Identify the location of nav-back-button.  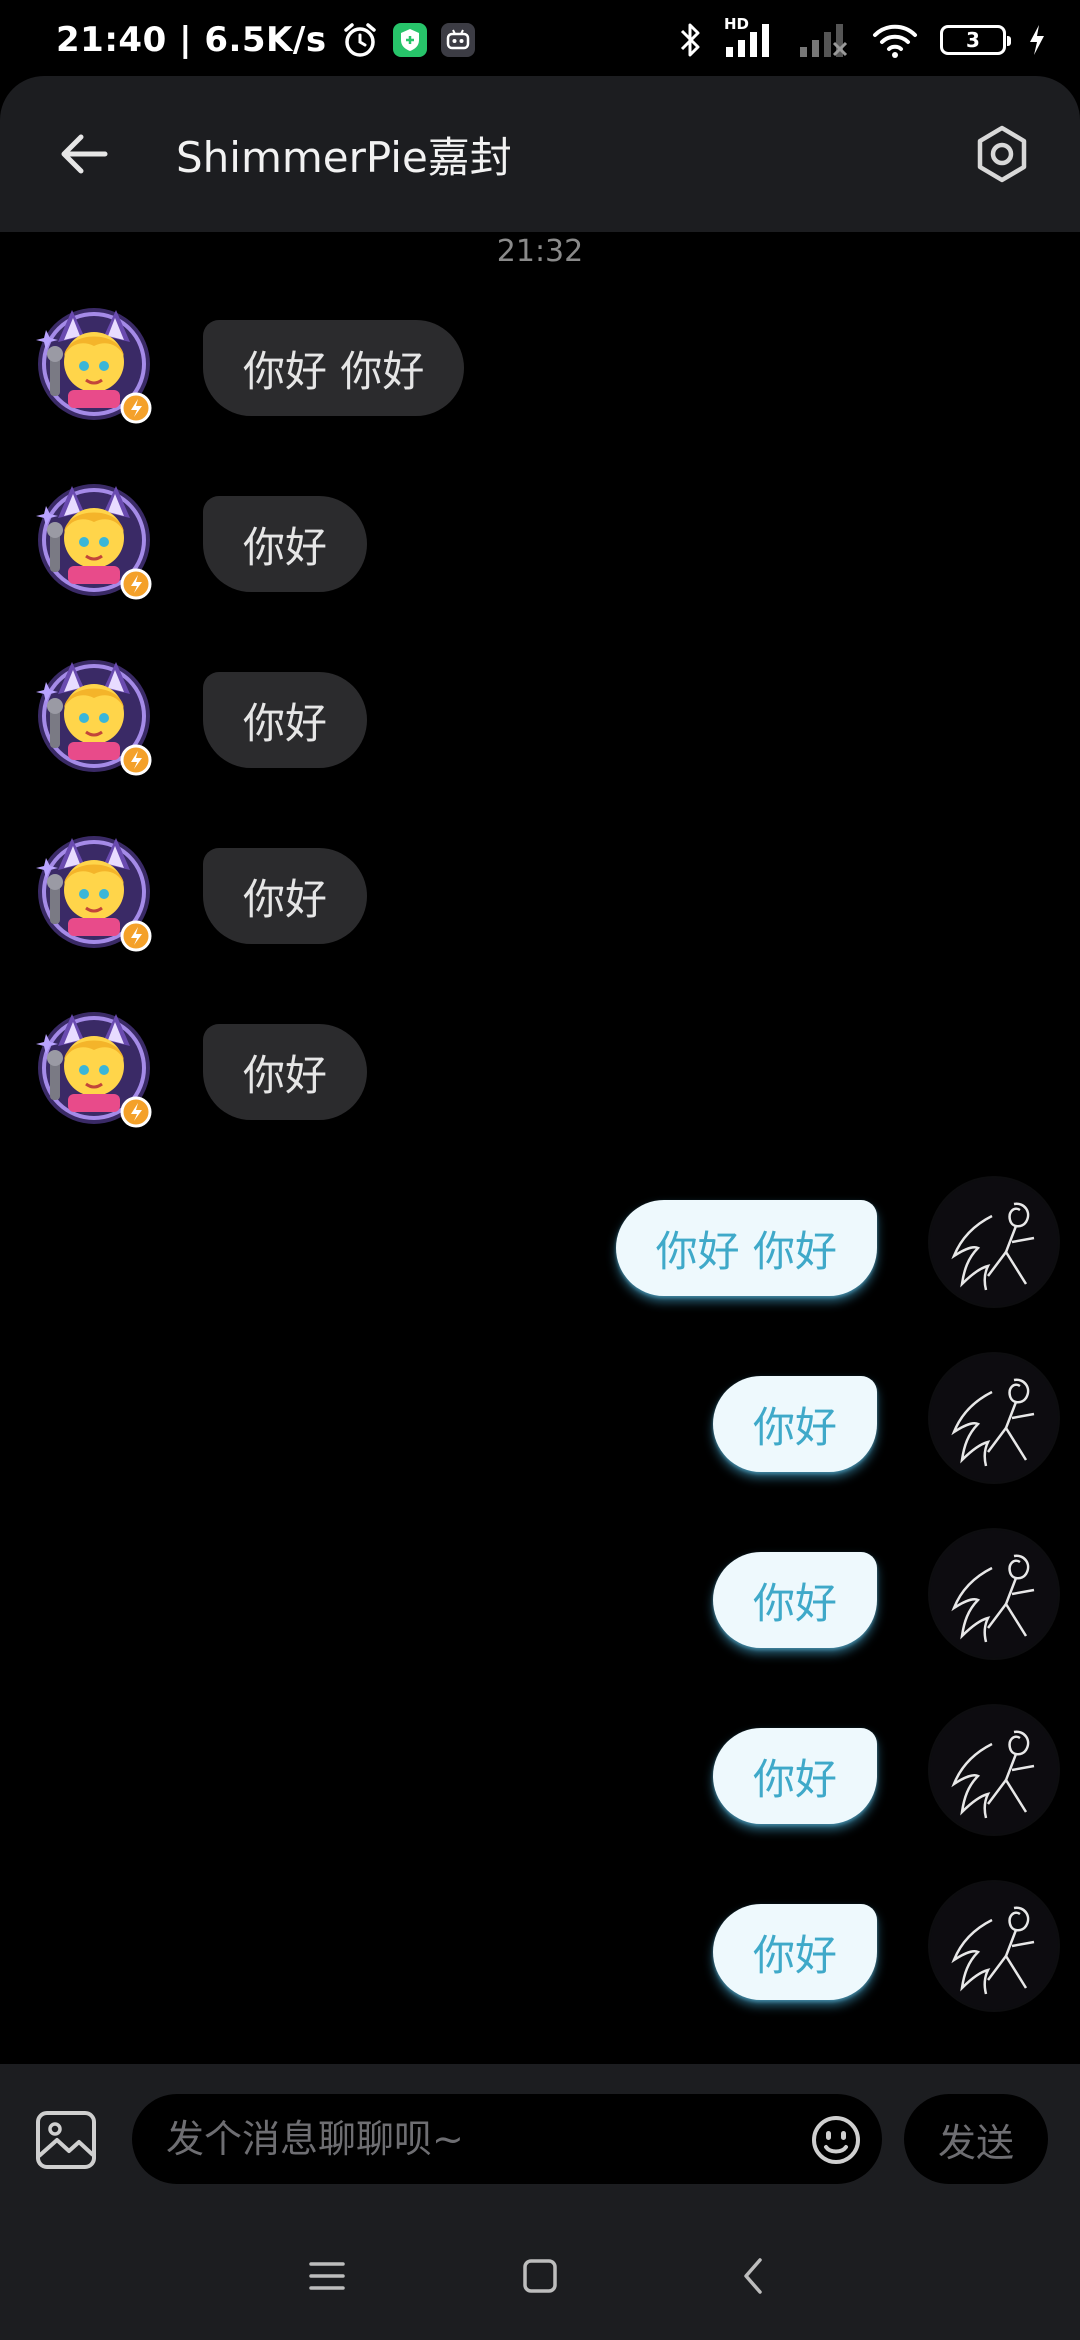
(753, 2276).